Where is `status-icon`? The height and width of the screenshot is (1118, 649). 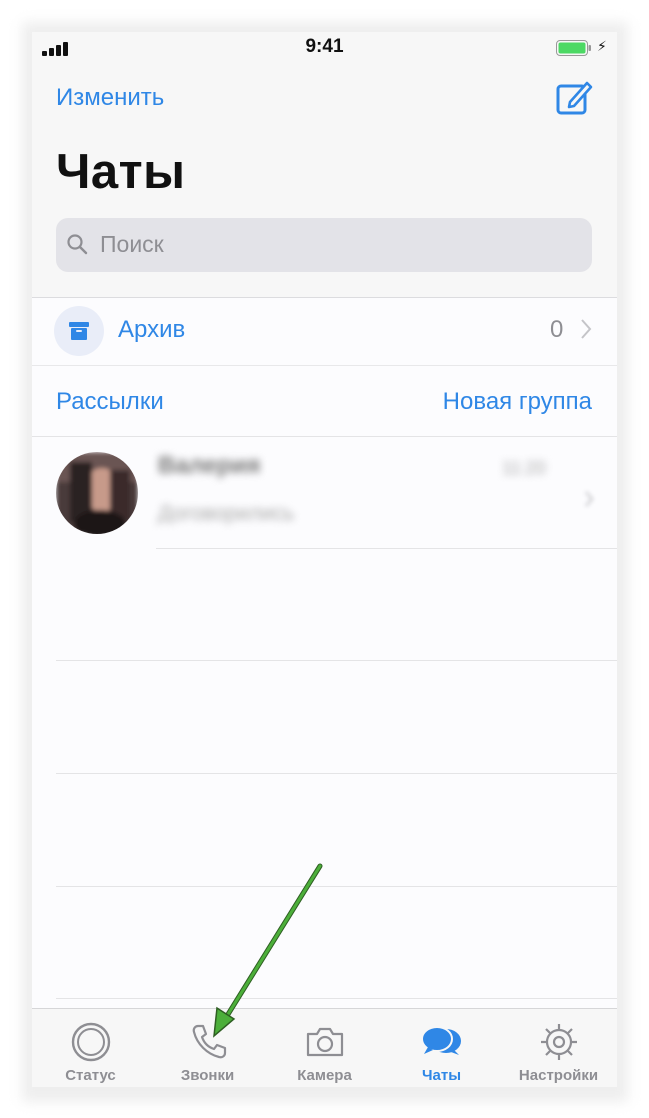
status-icon is located at coordinates (91, 1042).